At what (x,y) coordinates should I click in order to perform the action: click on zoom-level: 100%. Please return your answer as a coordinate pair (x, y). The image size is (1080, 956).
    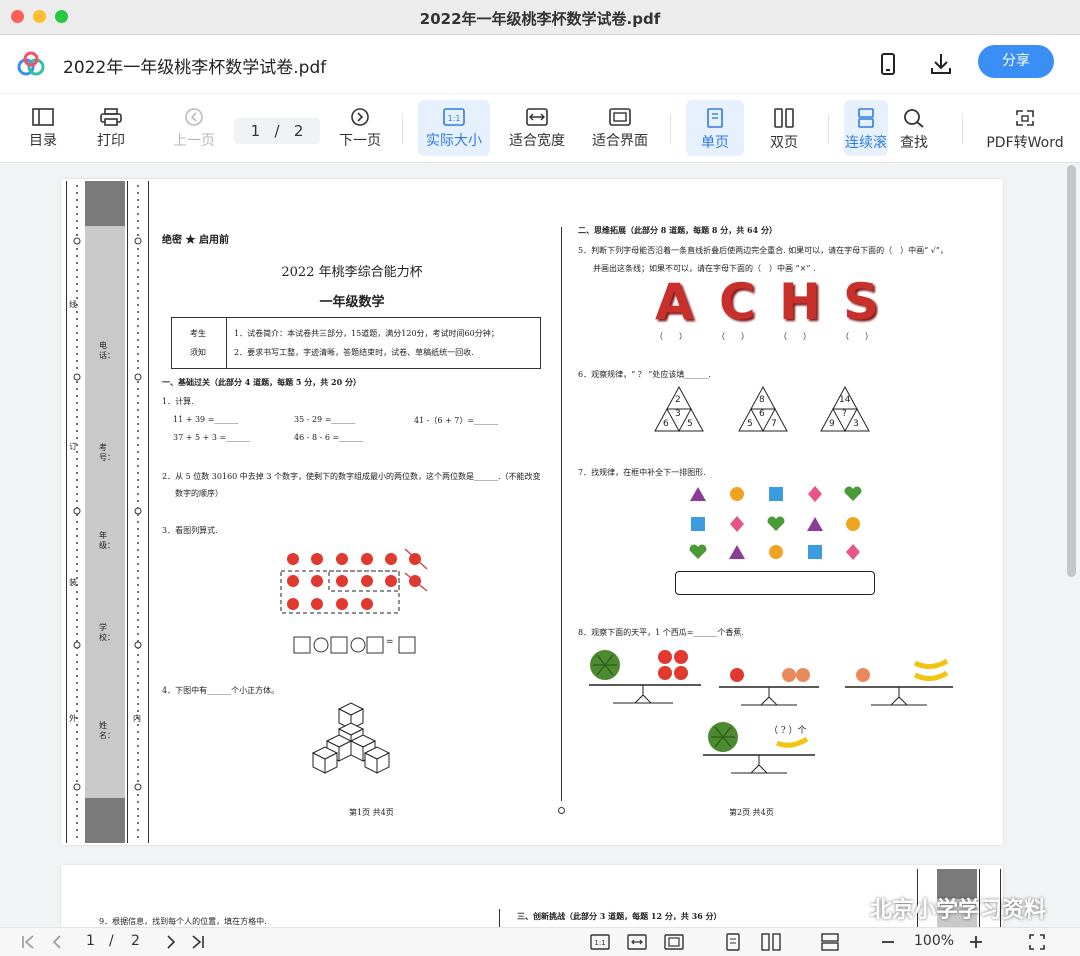
    Looking at the image, I should click on (934, 943).